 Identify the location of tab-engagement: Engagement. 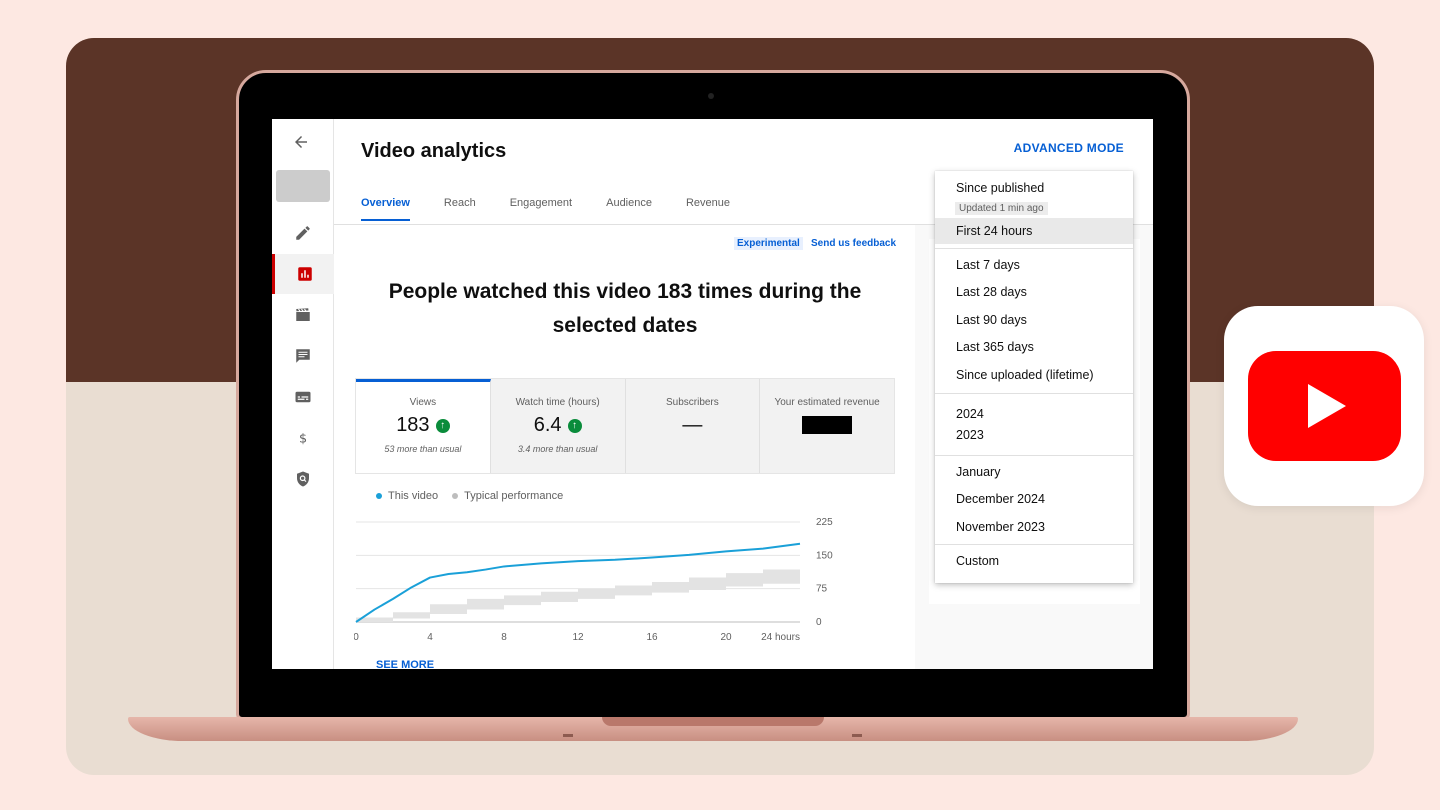
(541, 209).